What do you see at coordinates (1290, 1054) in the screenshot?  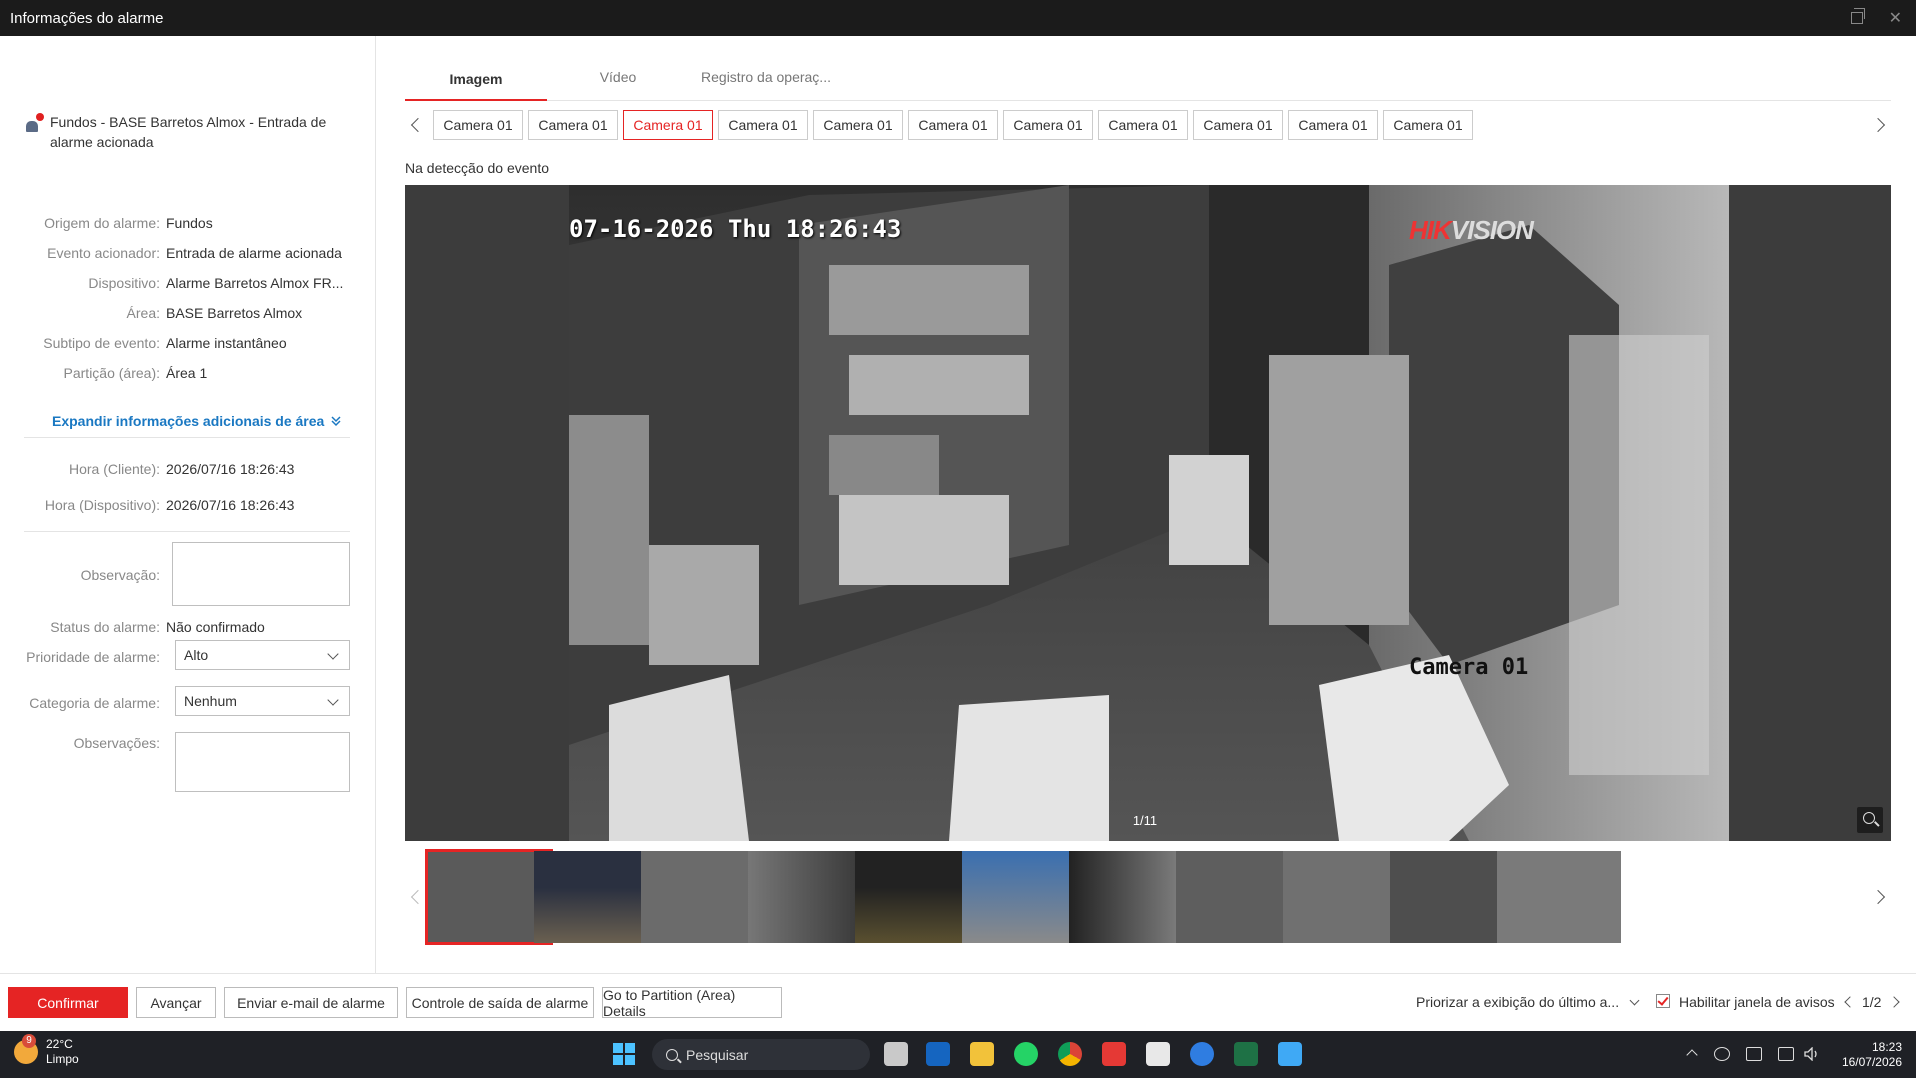 I see `notepad-icon` at bounding box center [1290, 1054].